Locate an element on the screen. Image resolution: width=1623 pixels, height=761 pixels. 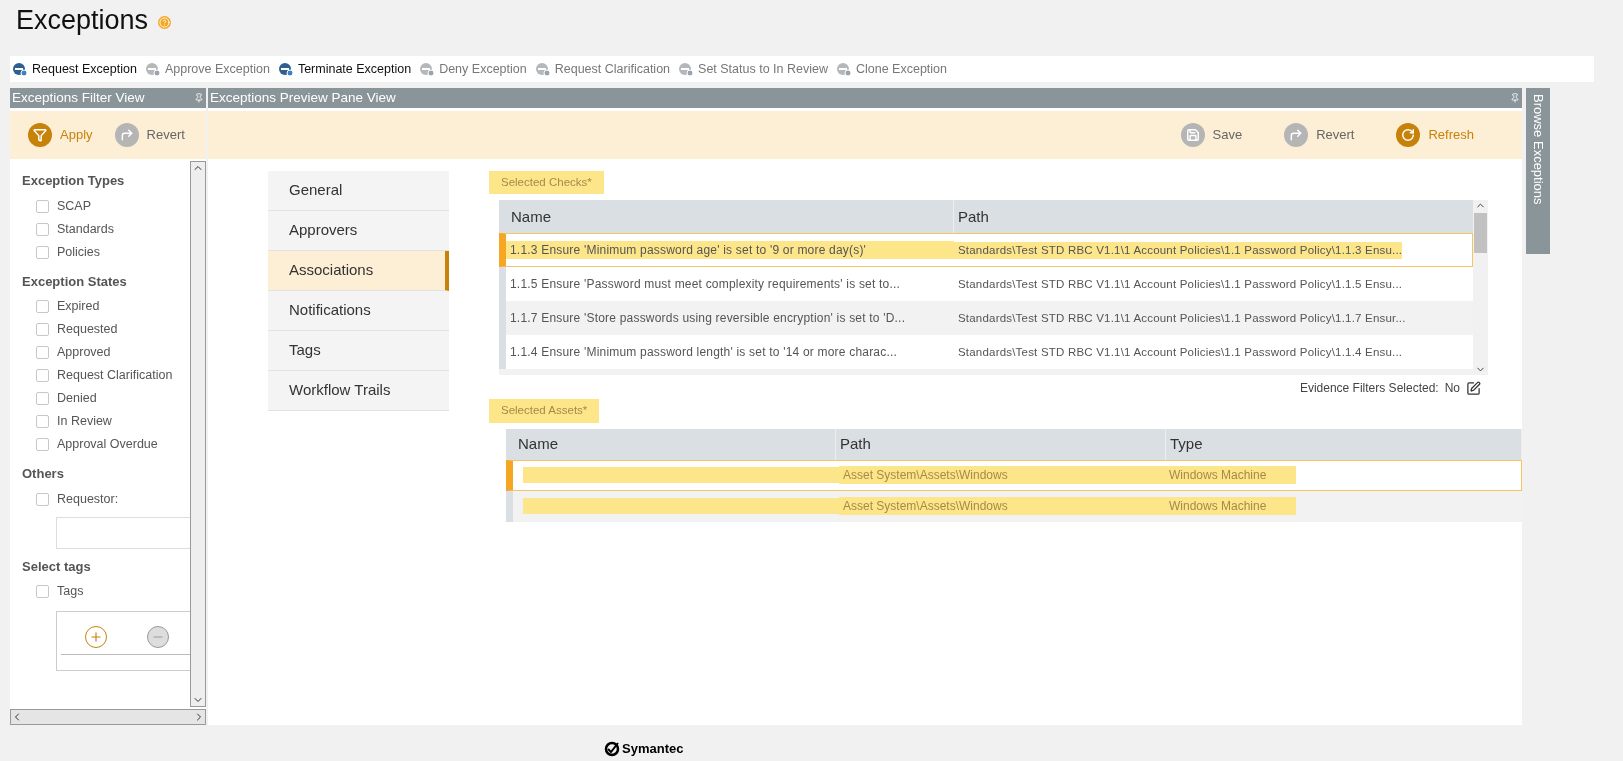
checkbox-label: Requestor: is located at coordinates (88, 499).